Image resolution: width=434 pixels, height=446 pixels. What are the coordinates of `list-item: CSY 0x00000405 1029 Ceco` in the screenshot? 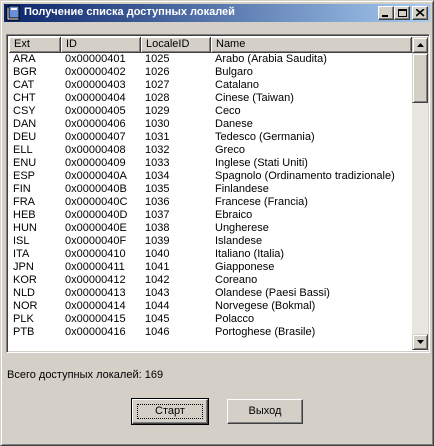 It's located at (210, 111).